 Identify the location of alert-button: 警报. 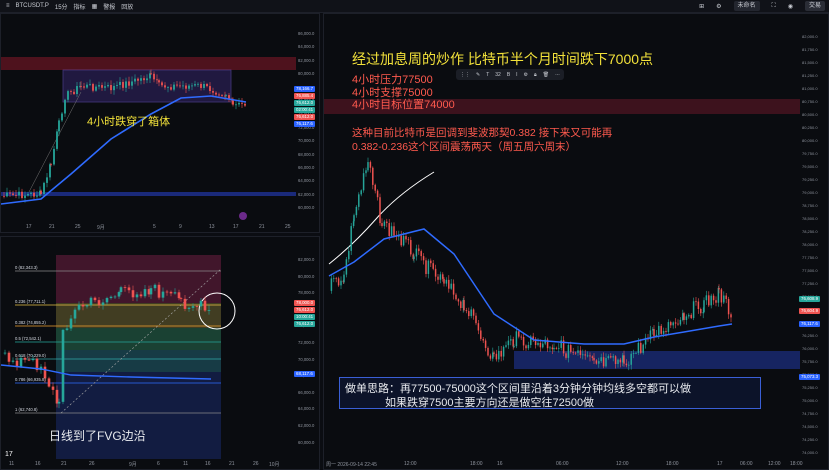
(109, 6).